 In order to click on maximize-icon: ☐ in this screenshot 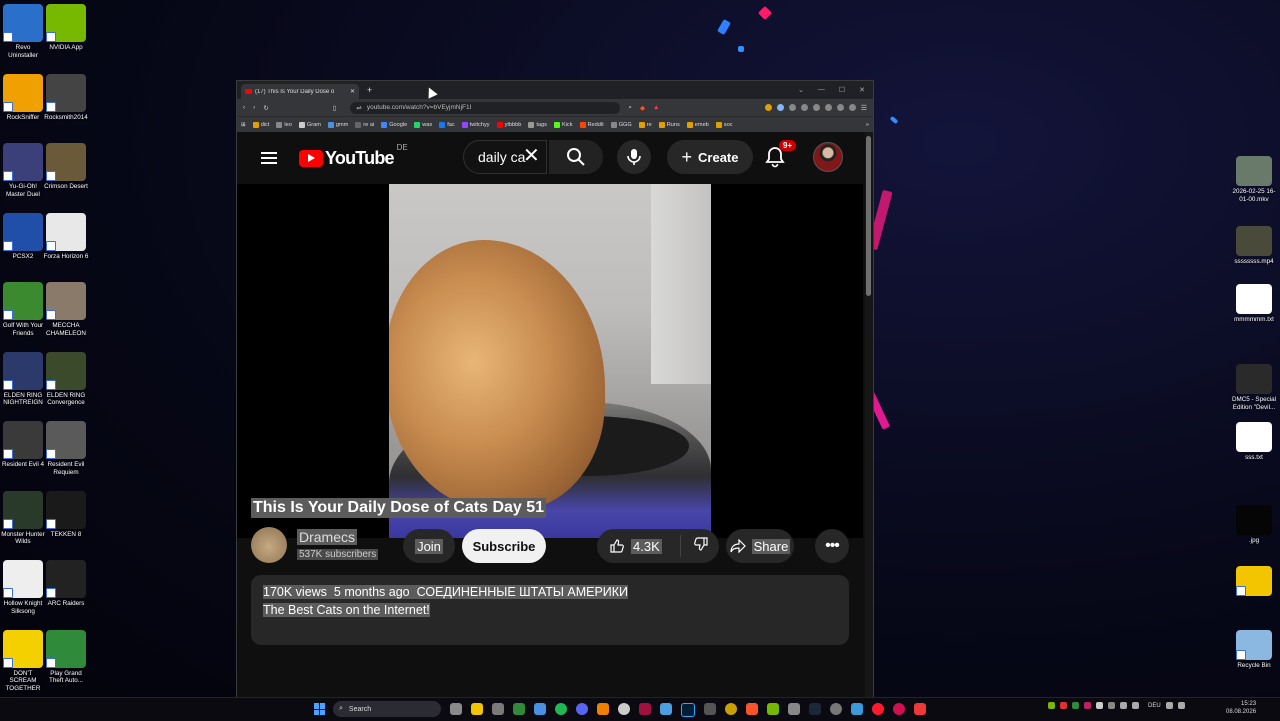, I will do `click(842, 90)`.